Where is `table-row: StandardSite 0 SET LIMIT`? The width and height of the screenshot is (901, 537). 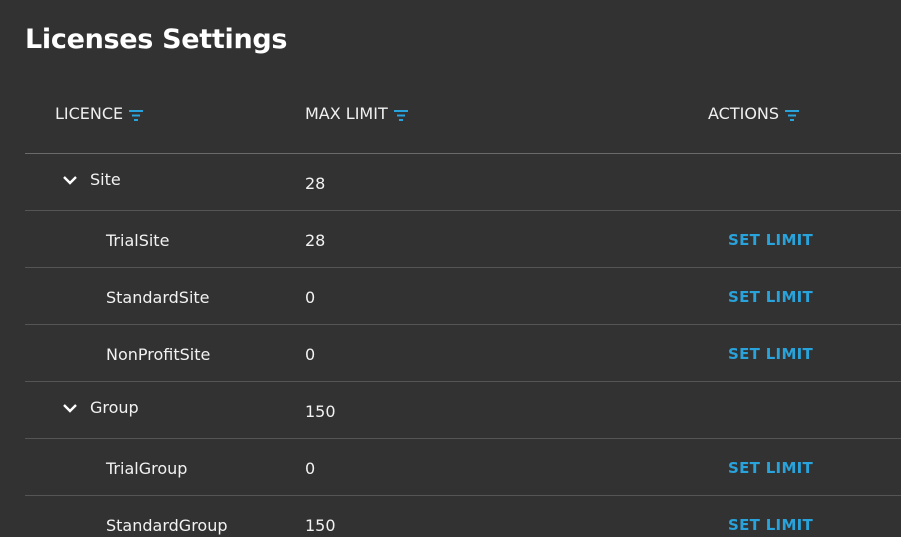 table-row: StandardSite 0 SET LIMIT is located at coordinates (463, 296).